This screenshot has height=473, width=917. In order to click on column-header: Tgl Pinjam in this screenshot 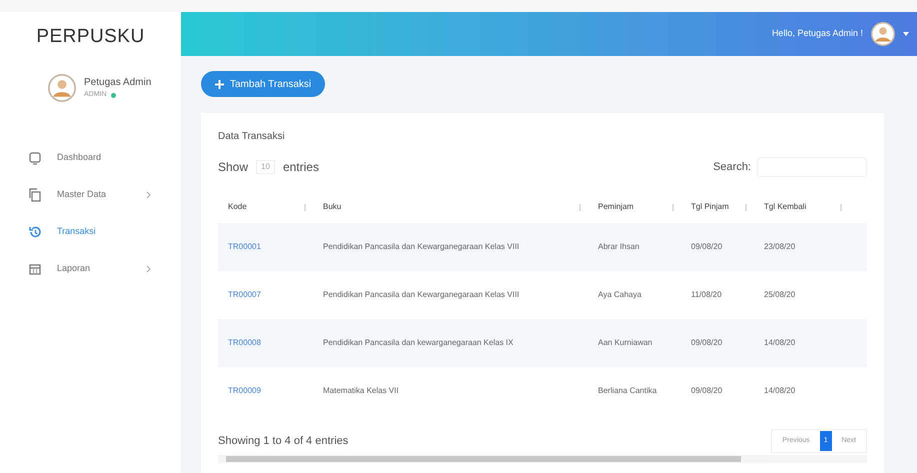, I will do `click(717, 207)`.